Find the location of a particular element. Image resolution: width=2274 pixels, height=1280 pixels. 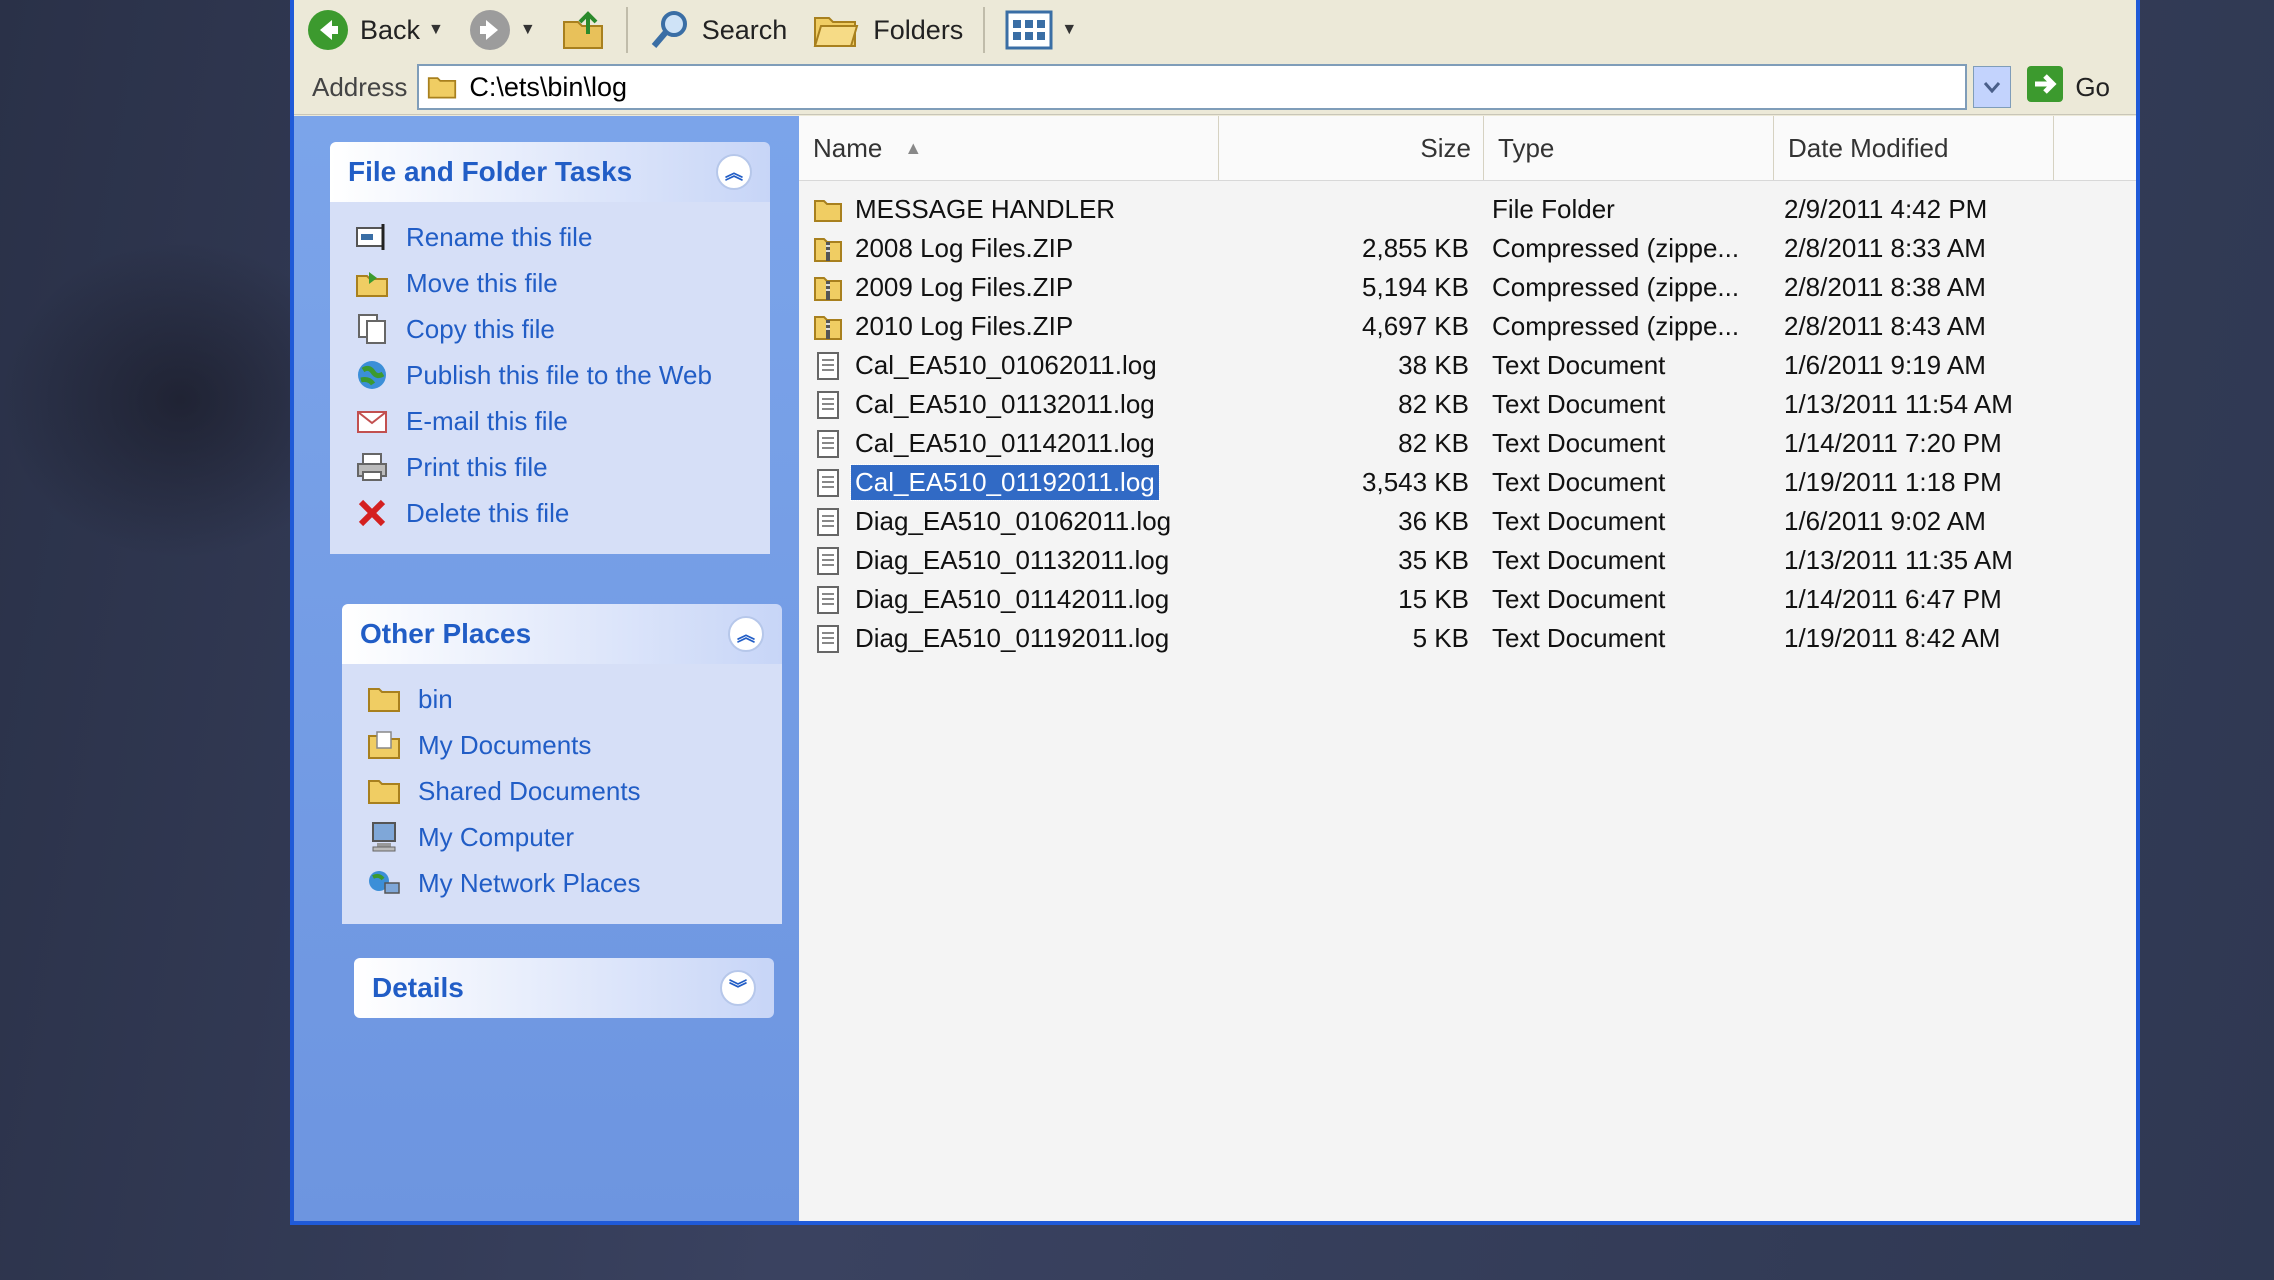

forward-button: ▼ is located at coordinates (502, 30).